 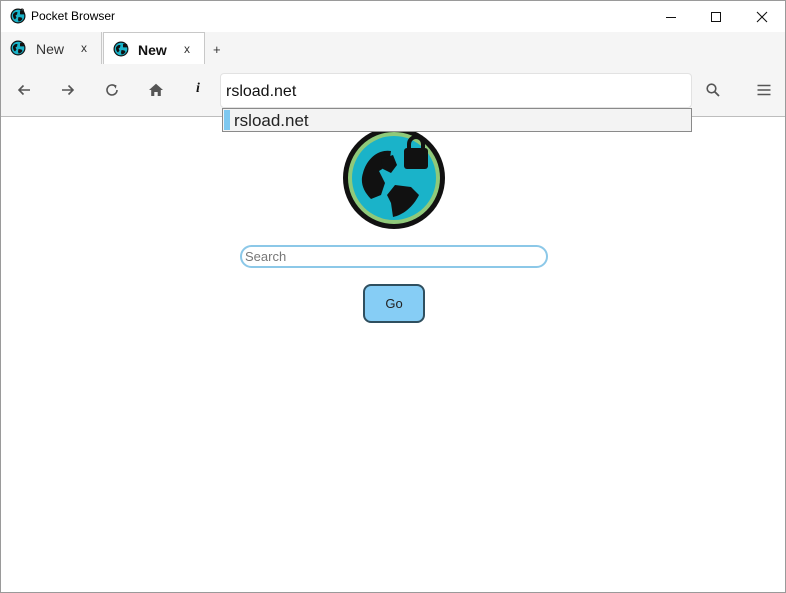 I want to click on window-title: Pocket Browser, so click(x=73, y=16).